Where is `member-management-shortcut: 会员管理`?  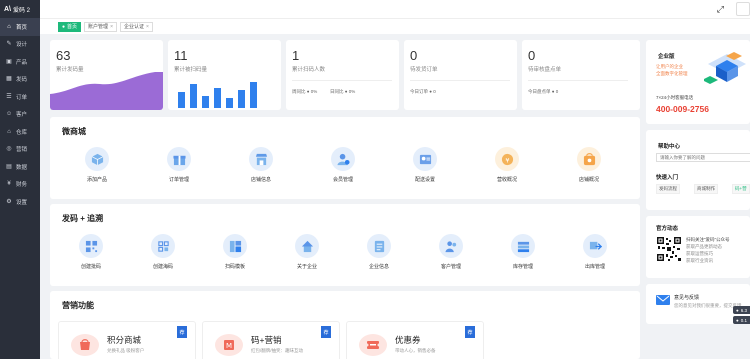
member-management-shortcut: 会员管理 is located at coordinates (343, 165).